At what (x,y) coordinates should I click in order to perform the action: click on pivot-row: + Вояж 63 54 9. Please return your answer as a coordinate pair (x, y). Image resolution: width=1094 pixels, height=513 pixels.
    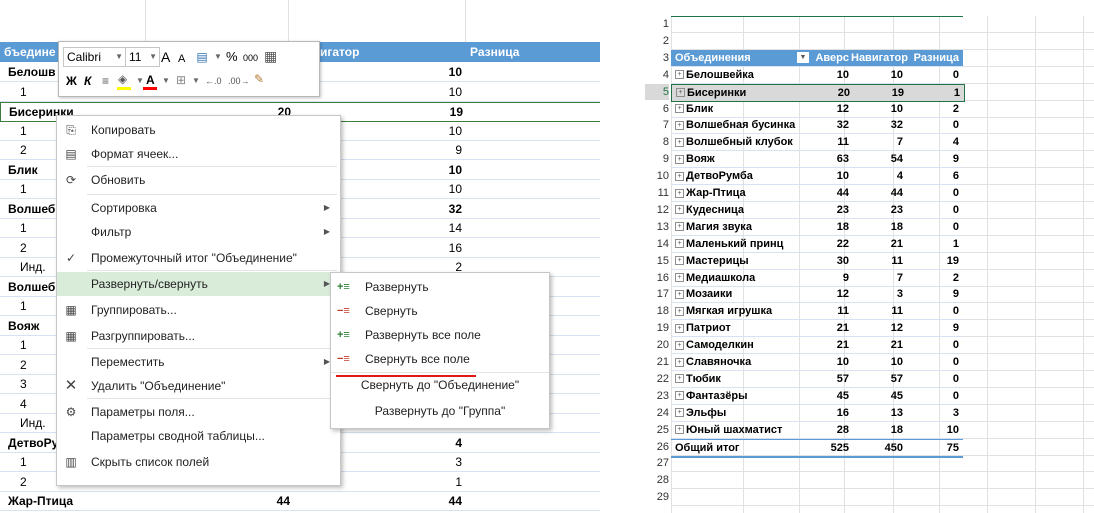
    Looking at the image, I should click on (817, 160).